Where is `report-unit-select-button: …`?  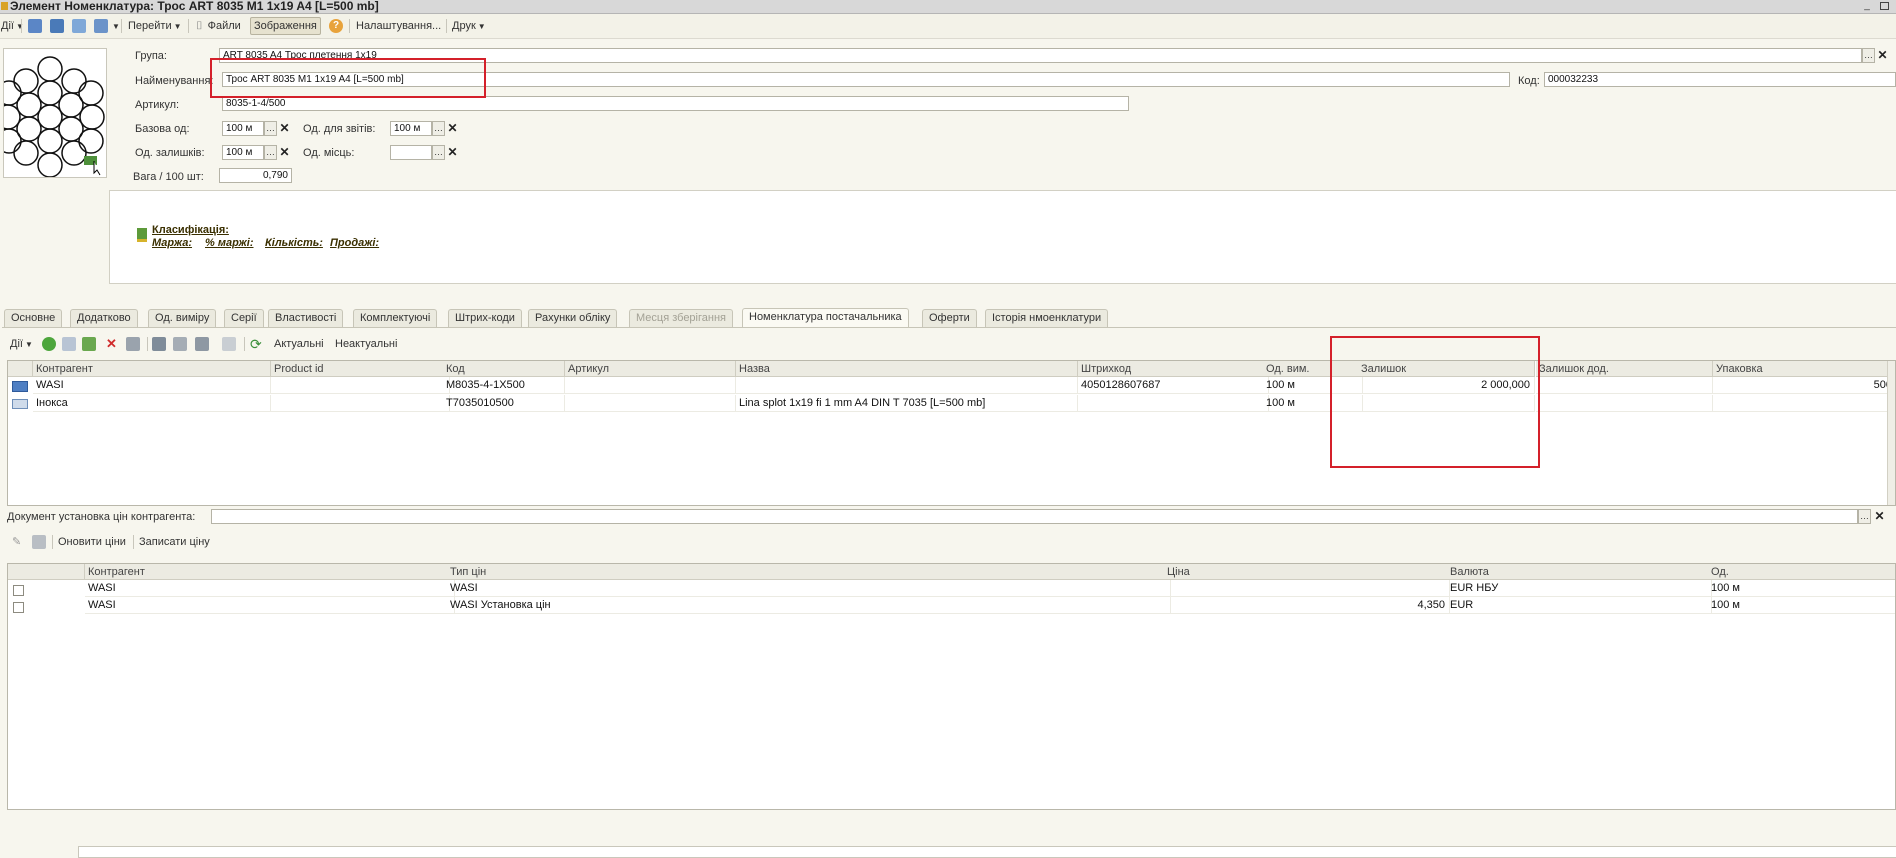 report-unit-select-button: … is located at coordinates (438, 128).